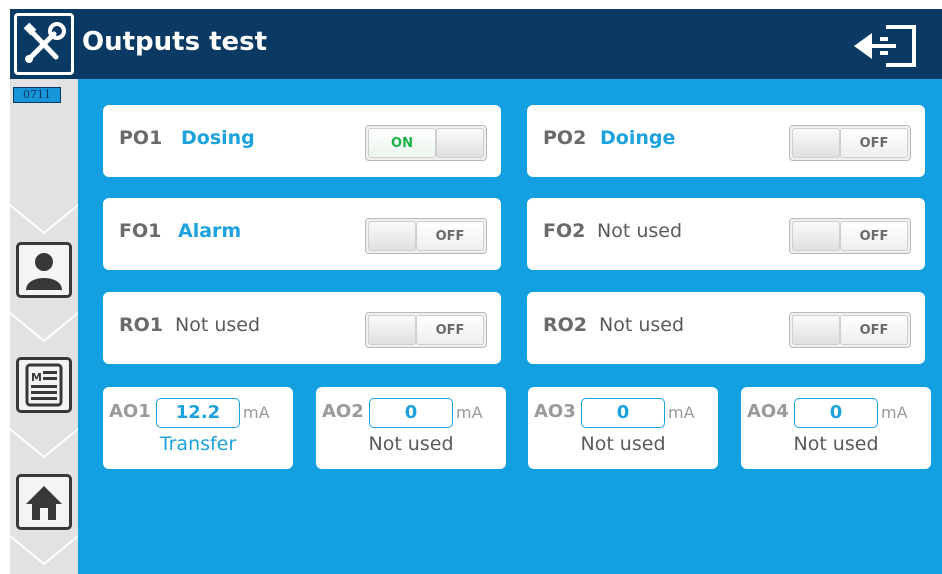  I want to click on menu-document-button: M, so click(44, 385).